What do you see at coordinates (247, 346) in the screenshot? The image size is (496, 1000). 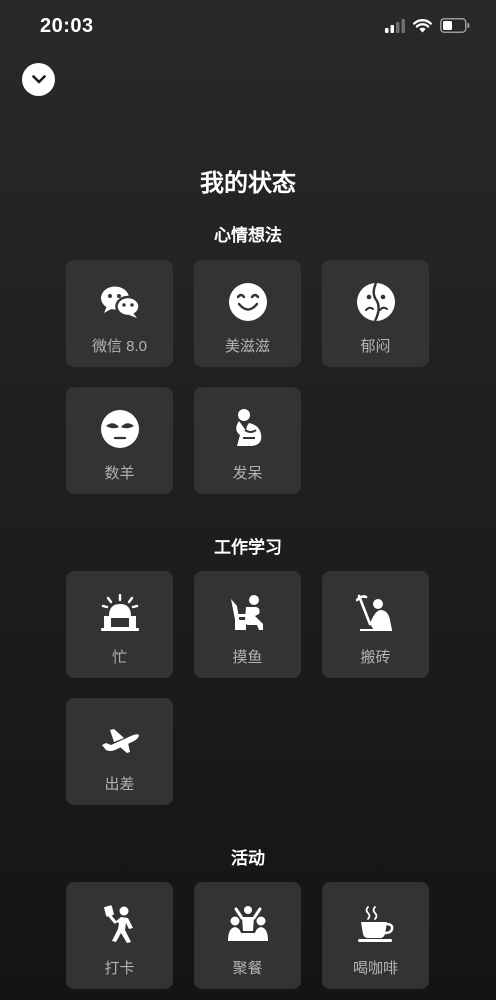 I see `status-option-label: 美滋滋` at bounding box center [247, 346].